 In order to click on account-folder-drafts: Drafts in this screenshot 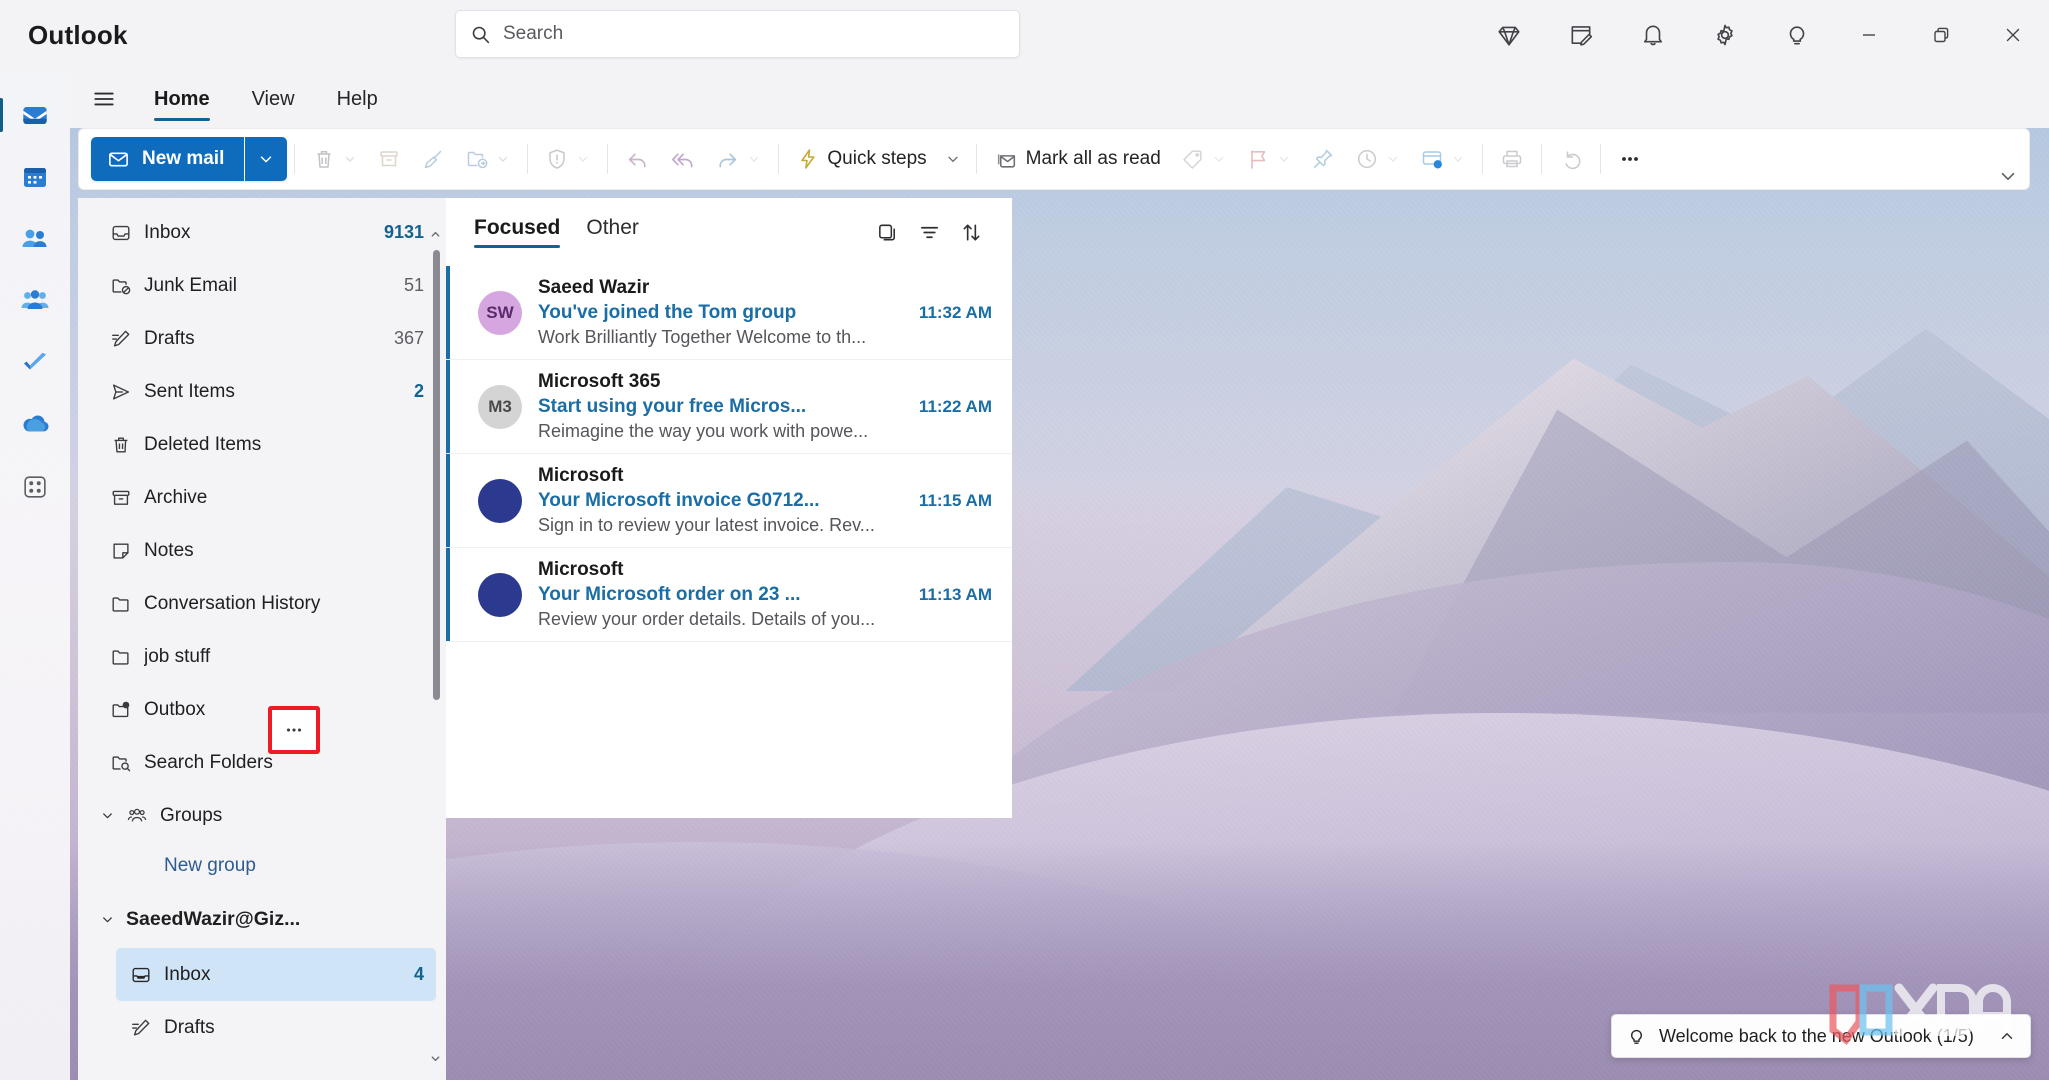, I will do `click(276, 1027)`.